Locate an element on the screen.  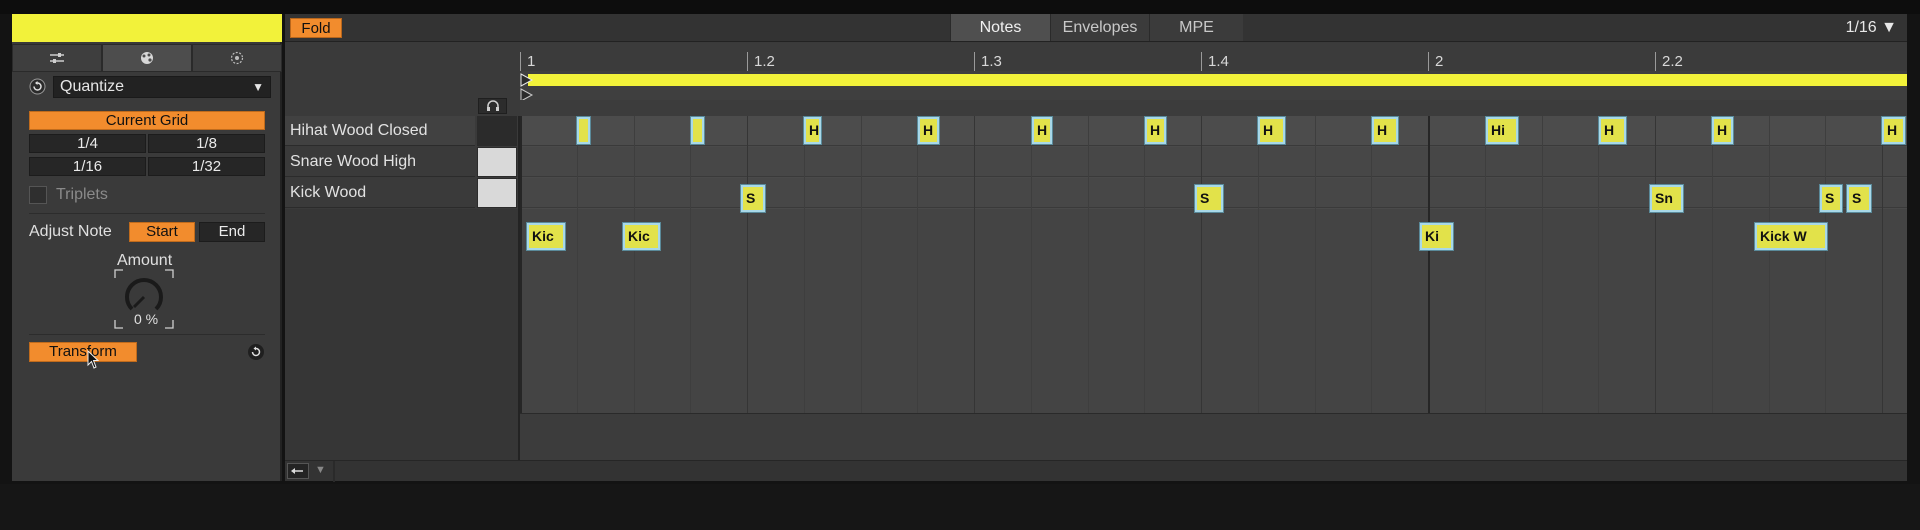
grid-size-value: 1/16 is located at coordinates (1861, 27).